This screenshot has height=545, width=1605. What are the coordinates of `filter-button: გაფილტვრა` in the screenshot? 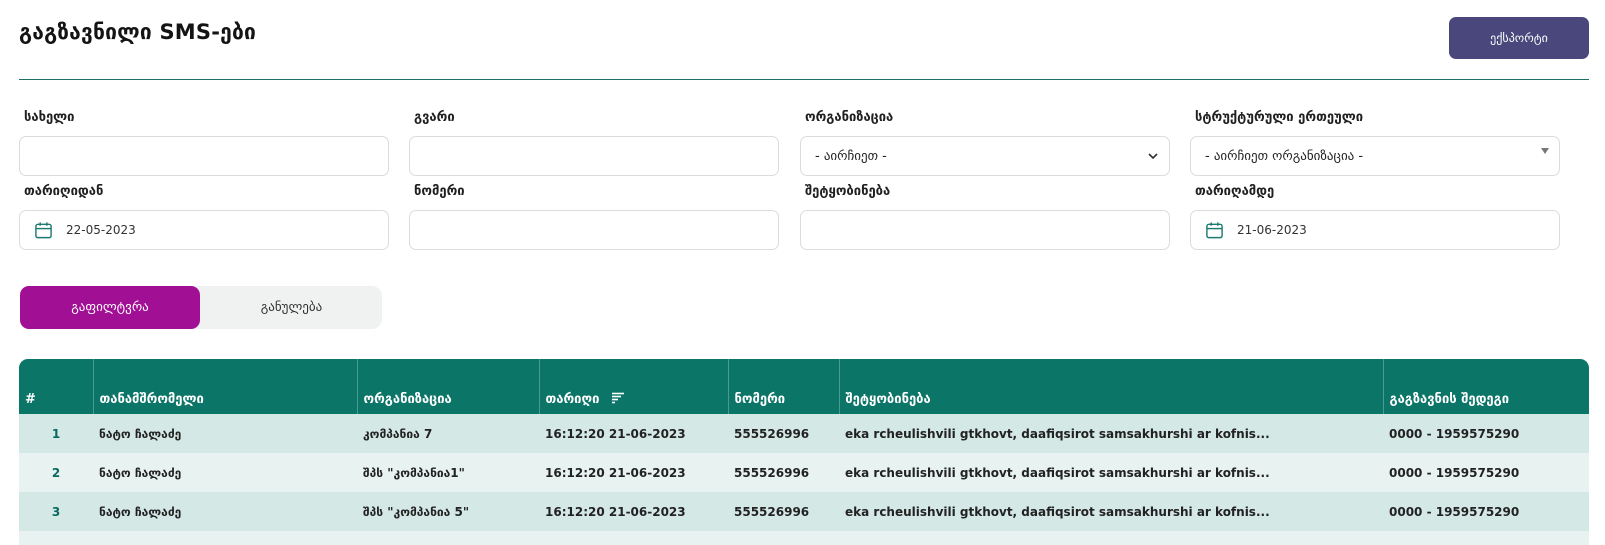 It's located at (110, 307).